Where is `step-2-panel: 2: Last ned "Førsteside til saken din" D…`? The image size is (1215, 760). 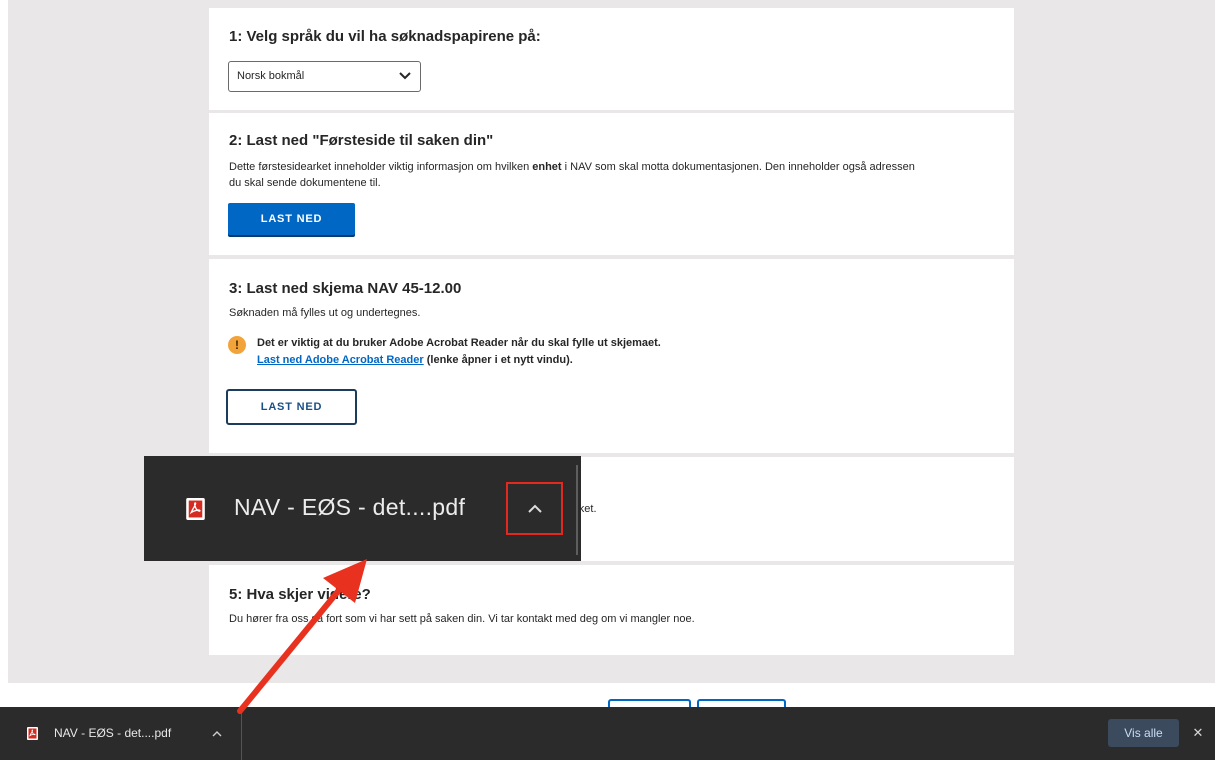 step-2-panel: 2: Last ned "Førsteside til saken din" D… is located at coordinates (611, 184).